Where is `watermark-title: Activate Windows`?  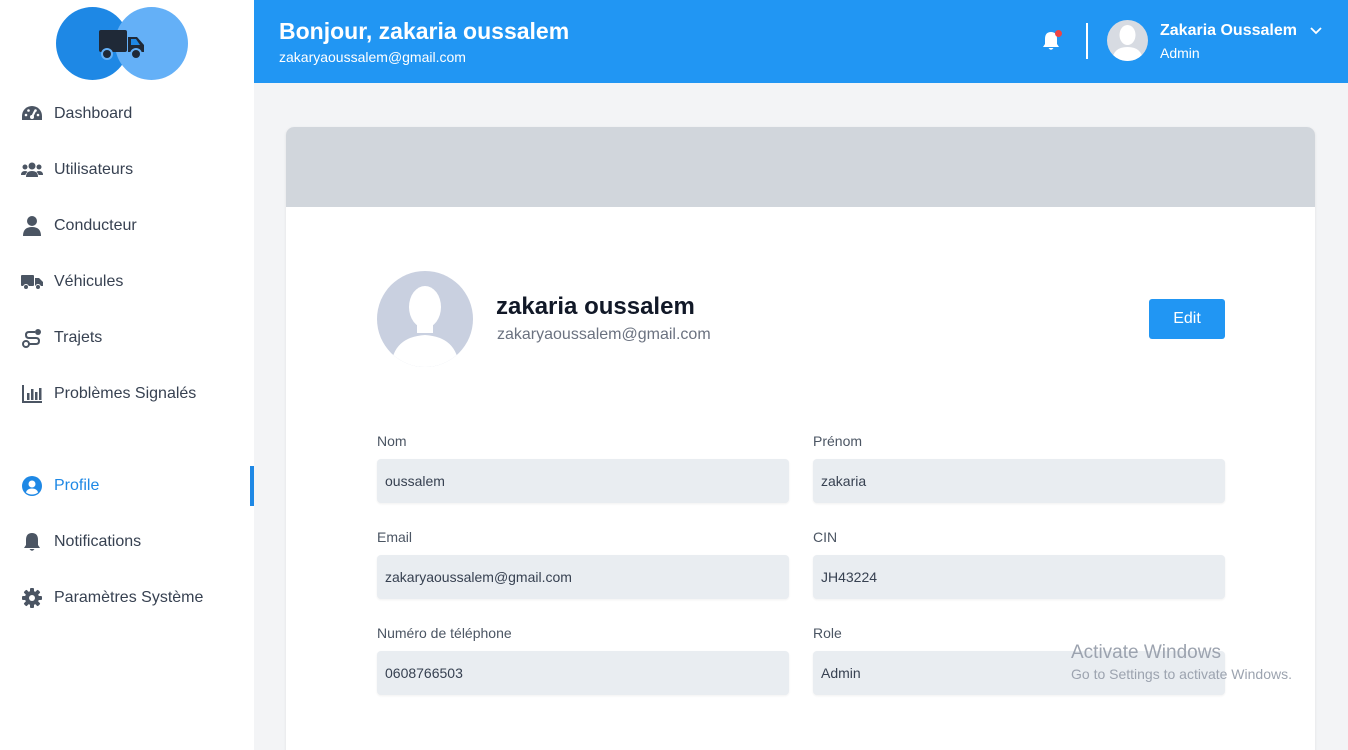 watermark-title: Activate Windows is located at coordinates (1146, 652).